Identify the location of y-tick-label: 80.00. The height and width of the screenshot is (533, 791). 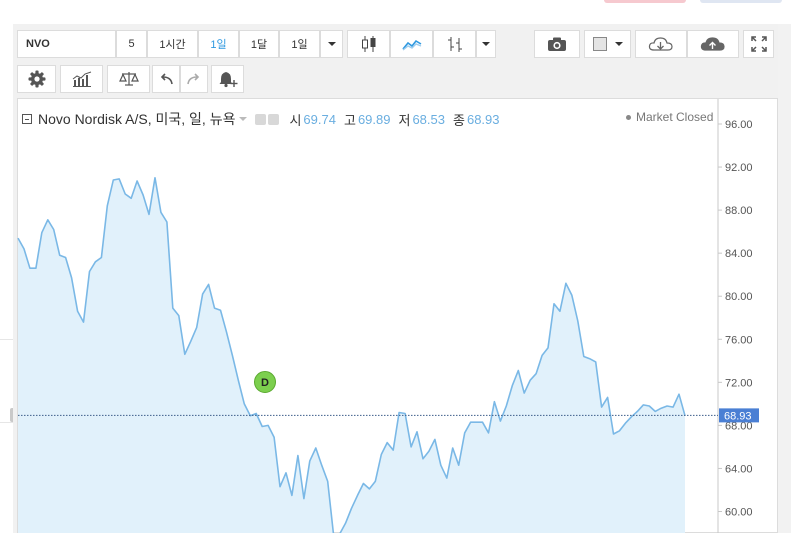
(739, 297).